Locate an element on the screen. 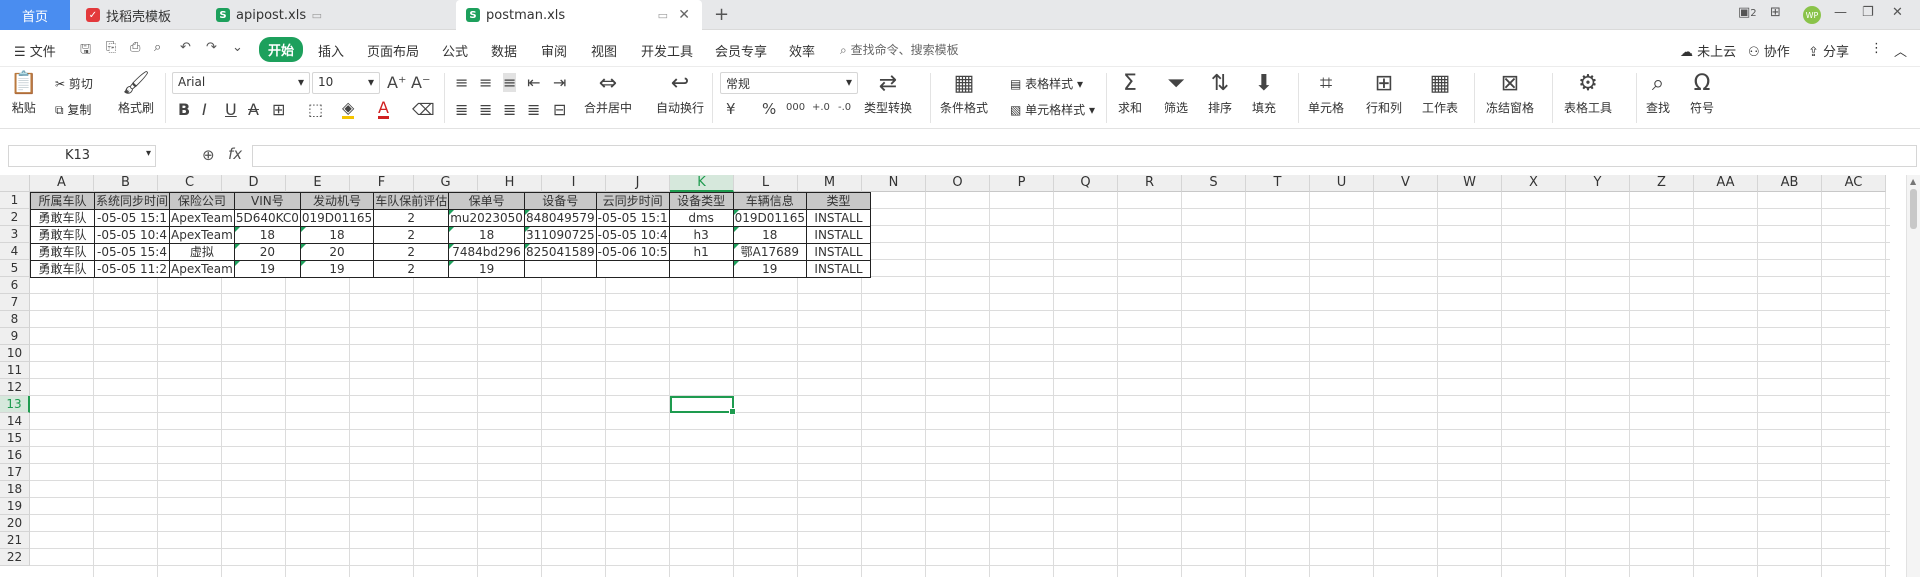  fill-button: ⬇ 填充 is located at coordinates (1264, 93).